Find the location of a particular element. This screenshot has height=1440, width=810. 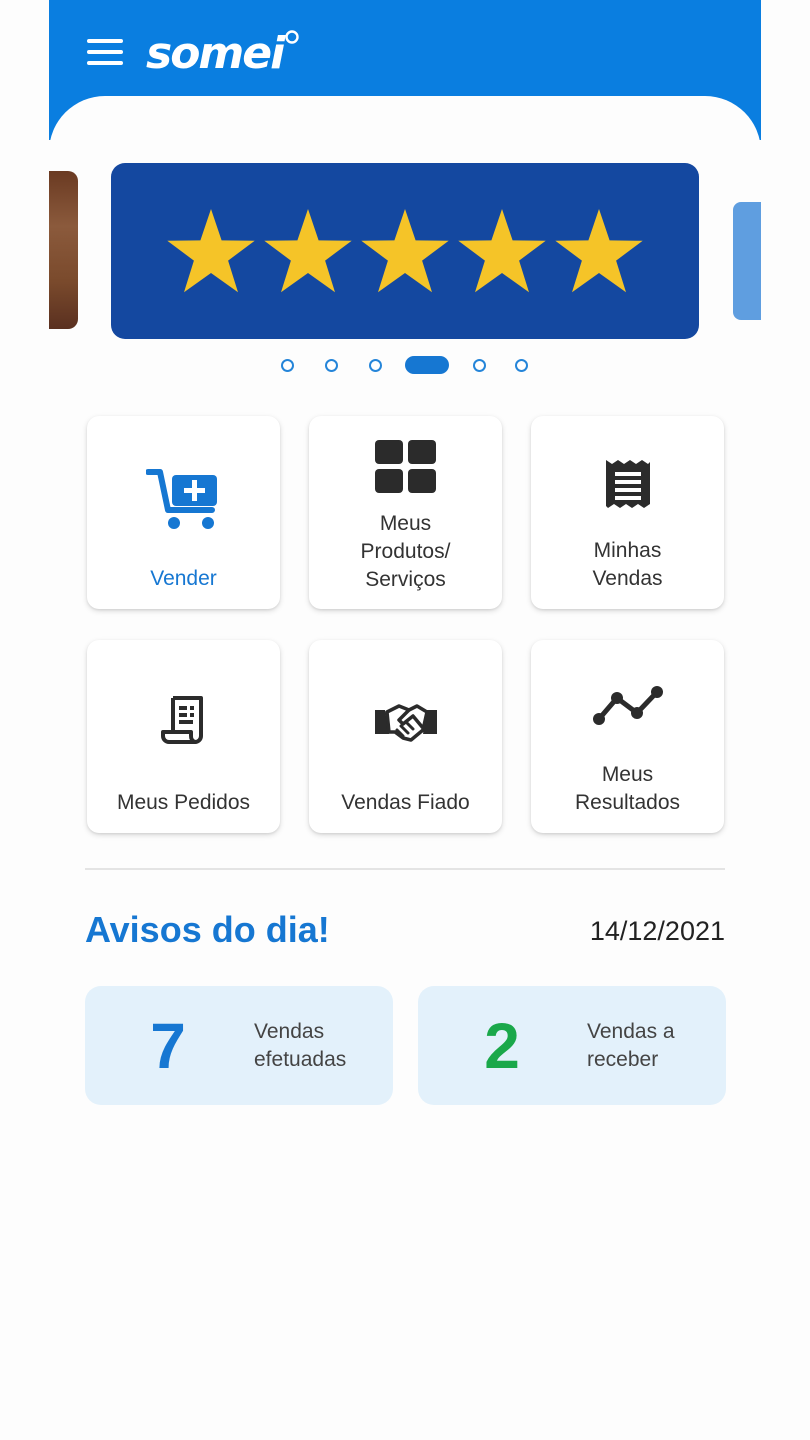

tile-vendas-fiado: Vendas Fiado is located at coordinates (405, 736).